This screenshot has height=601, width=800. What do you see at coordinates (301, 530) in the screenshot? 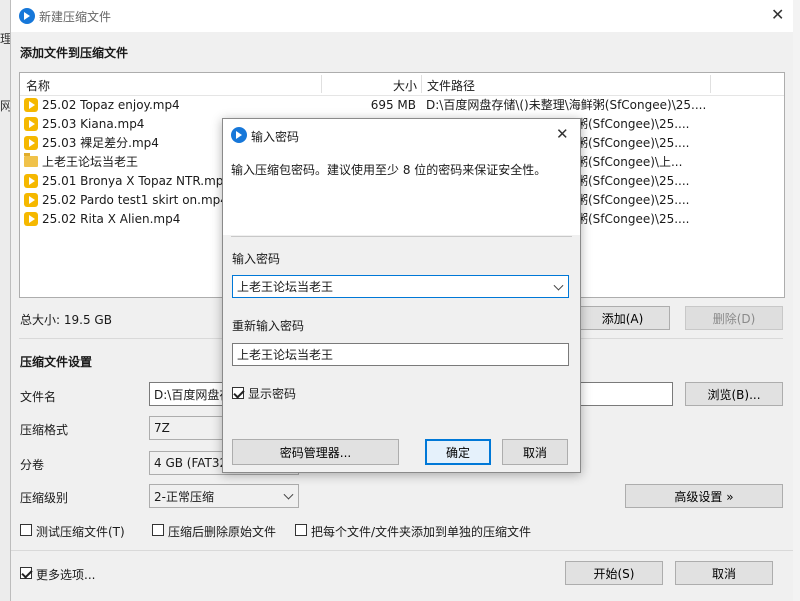
I see `separate-archives-checkbox` at bounding box center [301, 530].